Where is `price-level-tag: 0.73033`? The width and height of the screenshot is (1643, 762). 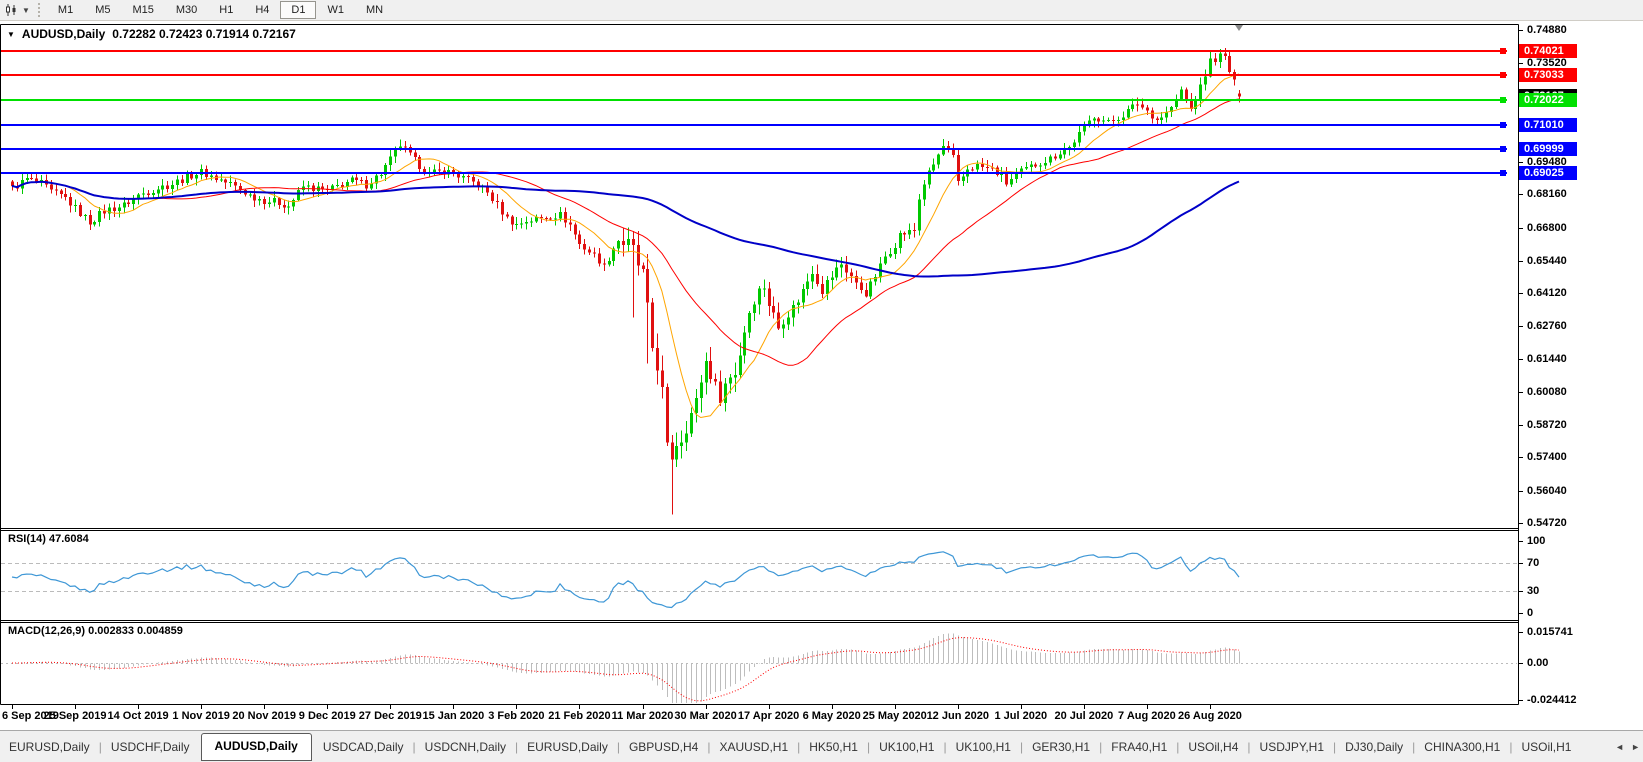 price-level-tag: 0.73033 is located at coordinates (1548, 75).